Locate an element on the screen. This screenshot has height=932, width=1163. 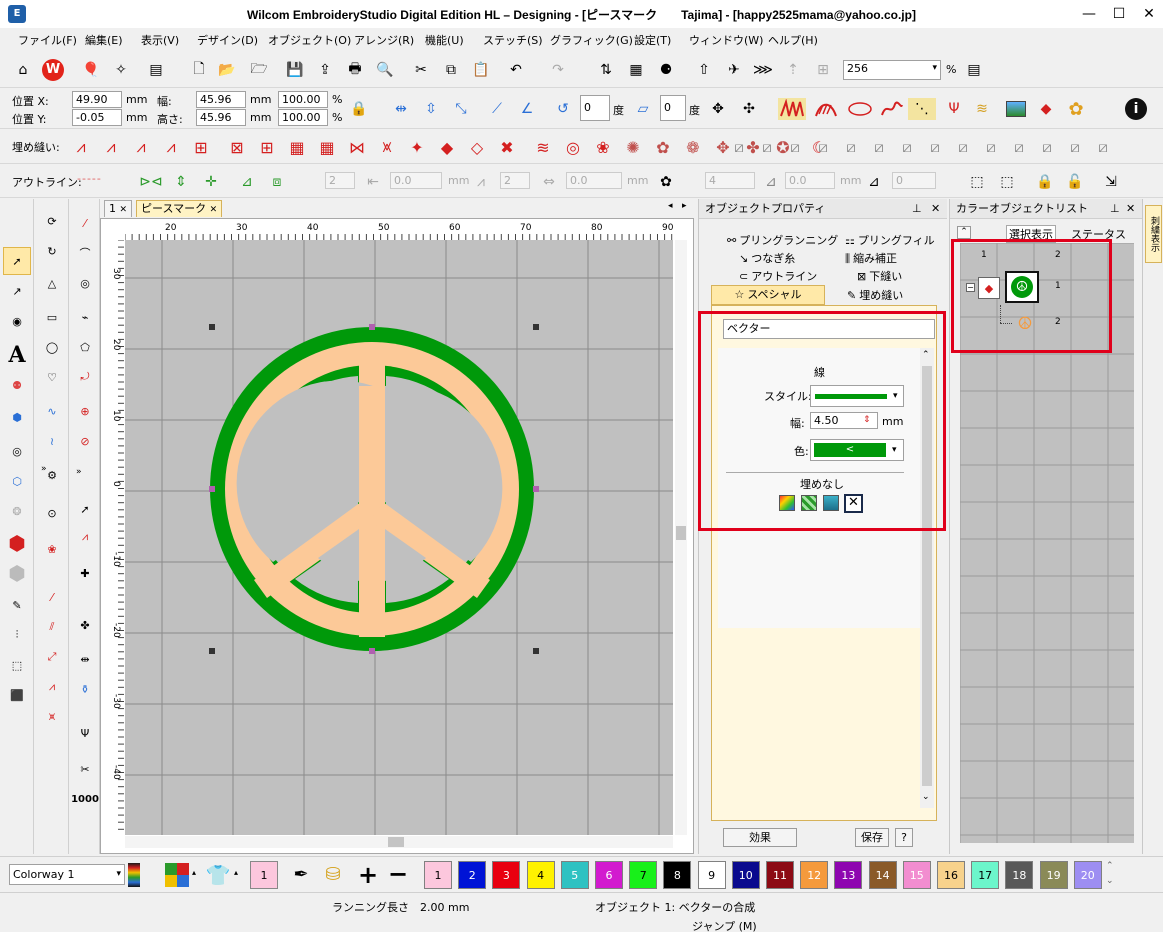
tab-pull-running: ⚯ プリングランニング is located at coordinates (782, 240).